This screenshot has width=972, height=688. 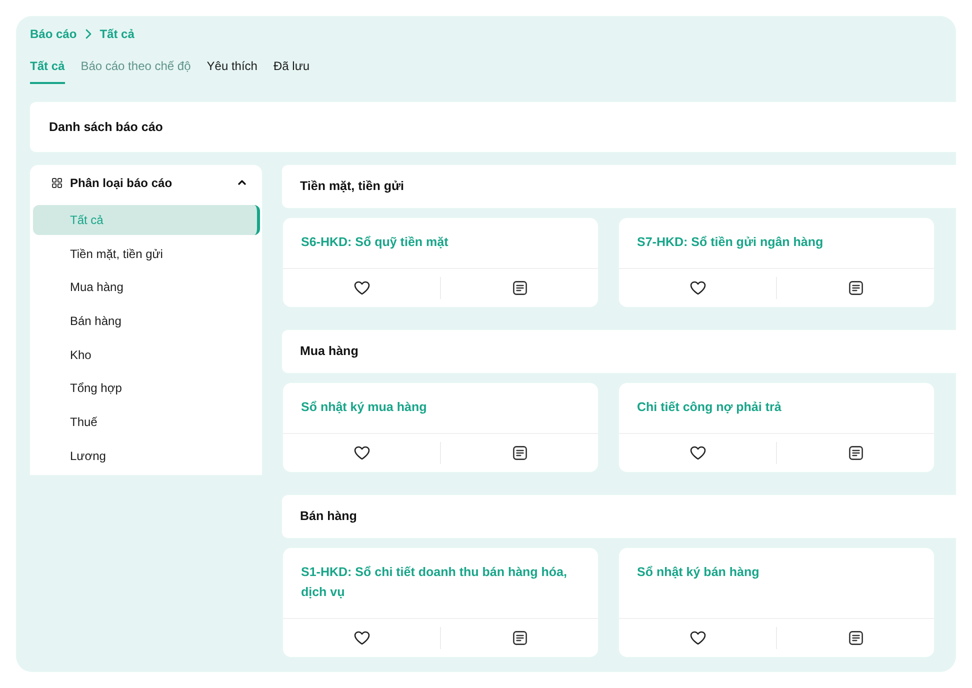 I want to click on section-header: Mua hàng, so click(x=619, y=351).